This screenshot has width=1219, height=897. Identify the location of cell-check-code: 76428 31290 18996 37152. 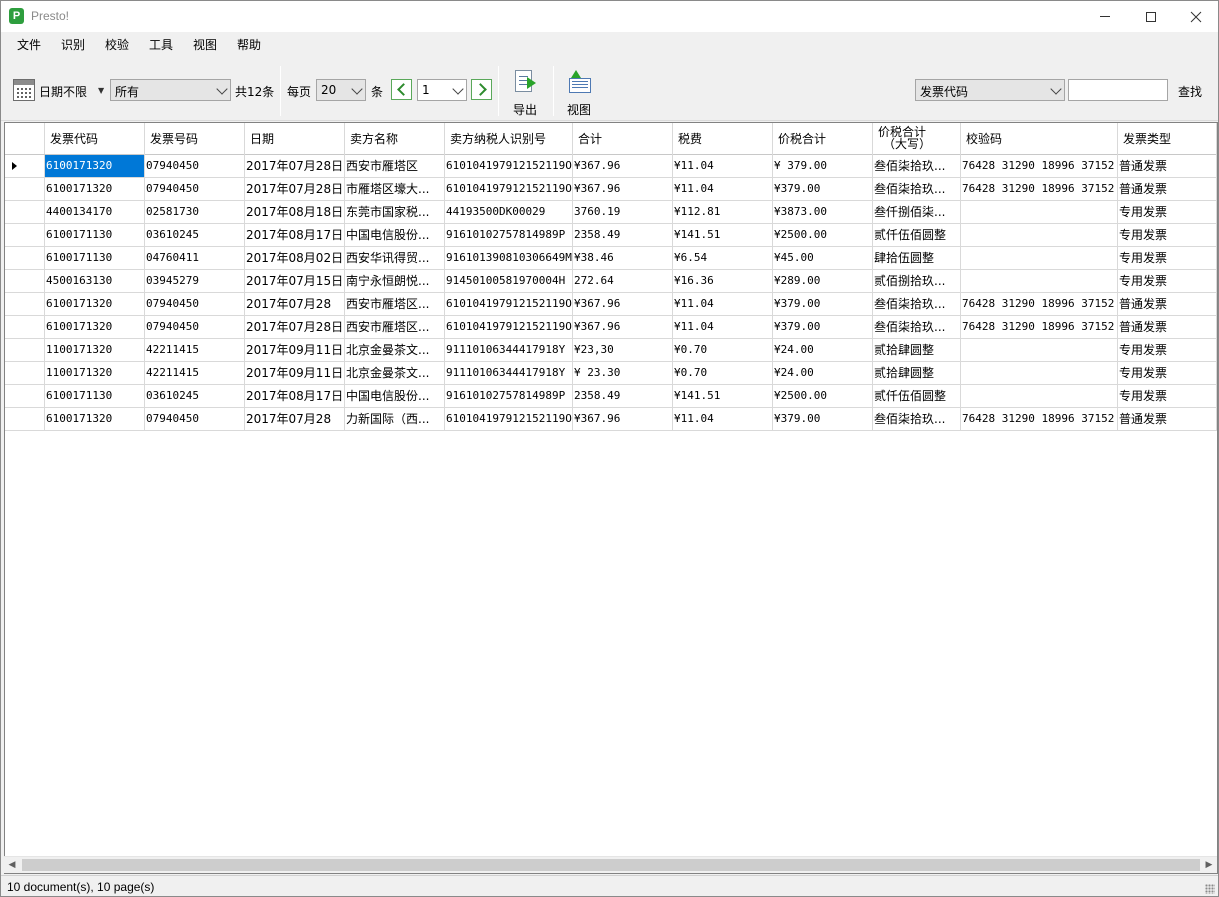
(1039, 327).